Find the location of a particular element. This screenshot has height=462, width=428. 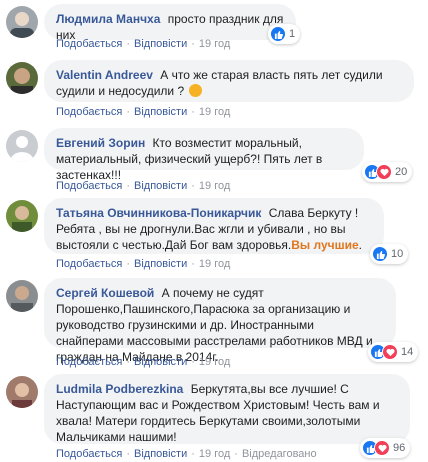

author-name: Евгений Зорин is located at coordinates (100, 143).